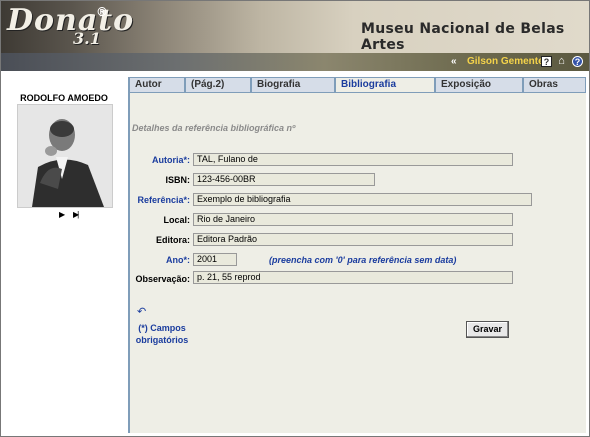 This screenshot has height=437, width=590. I want to click on editora-field: Editora Padrão, so click(353, 239).